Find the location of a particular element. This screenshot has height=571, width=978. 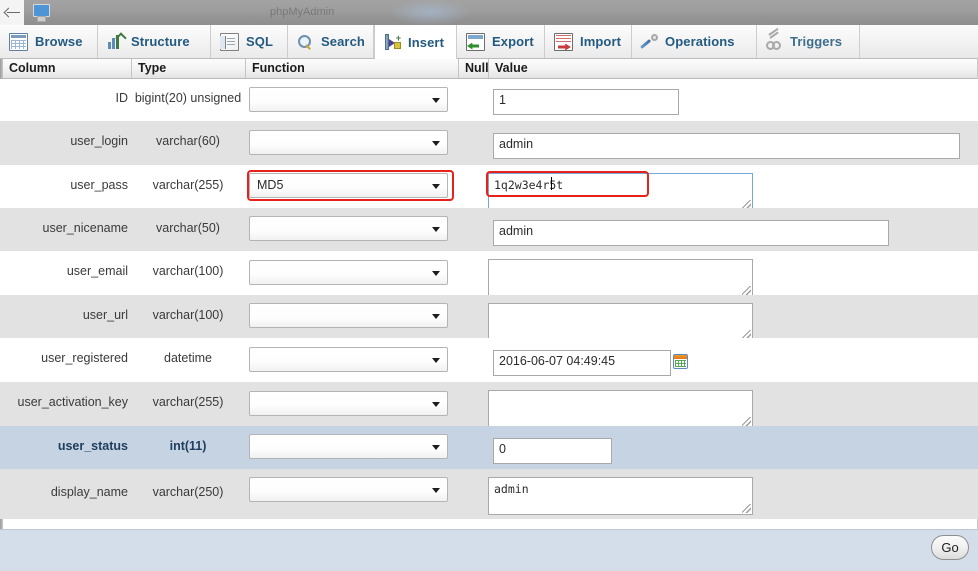

table-row: ID bigint(20) unsigned 1 is located at coordinates (489, 100).